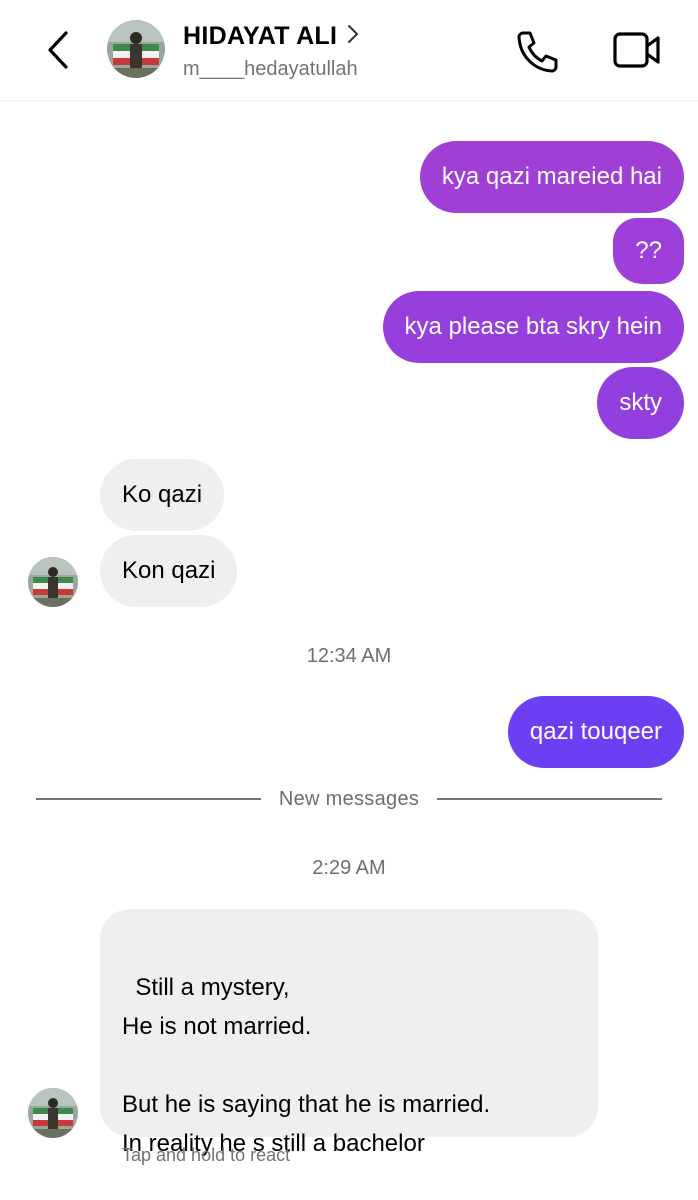 The height and width of the screenshot is (1200, 698). Describe the element at coordinates (206, 1155) in the screenshot. I see `react-hint: Tap and hold to react` at that location.